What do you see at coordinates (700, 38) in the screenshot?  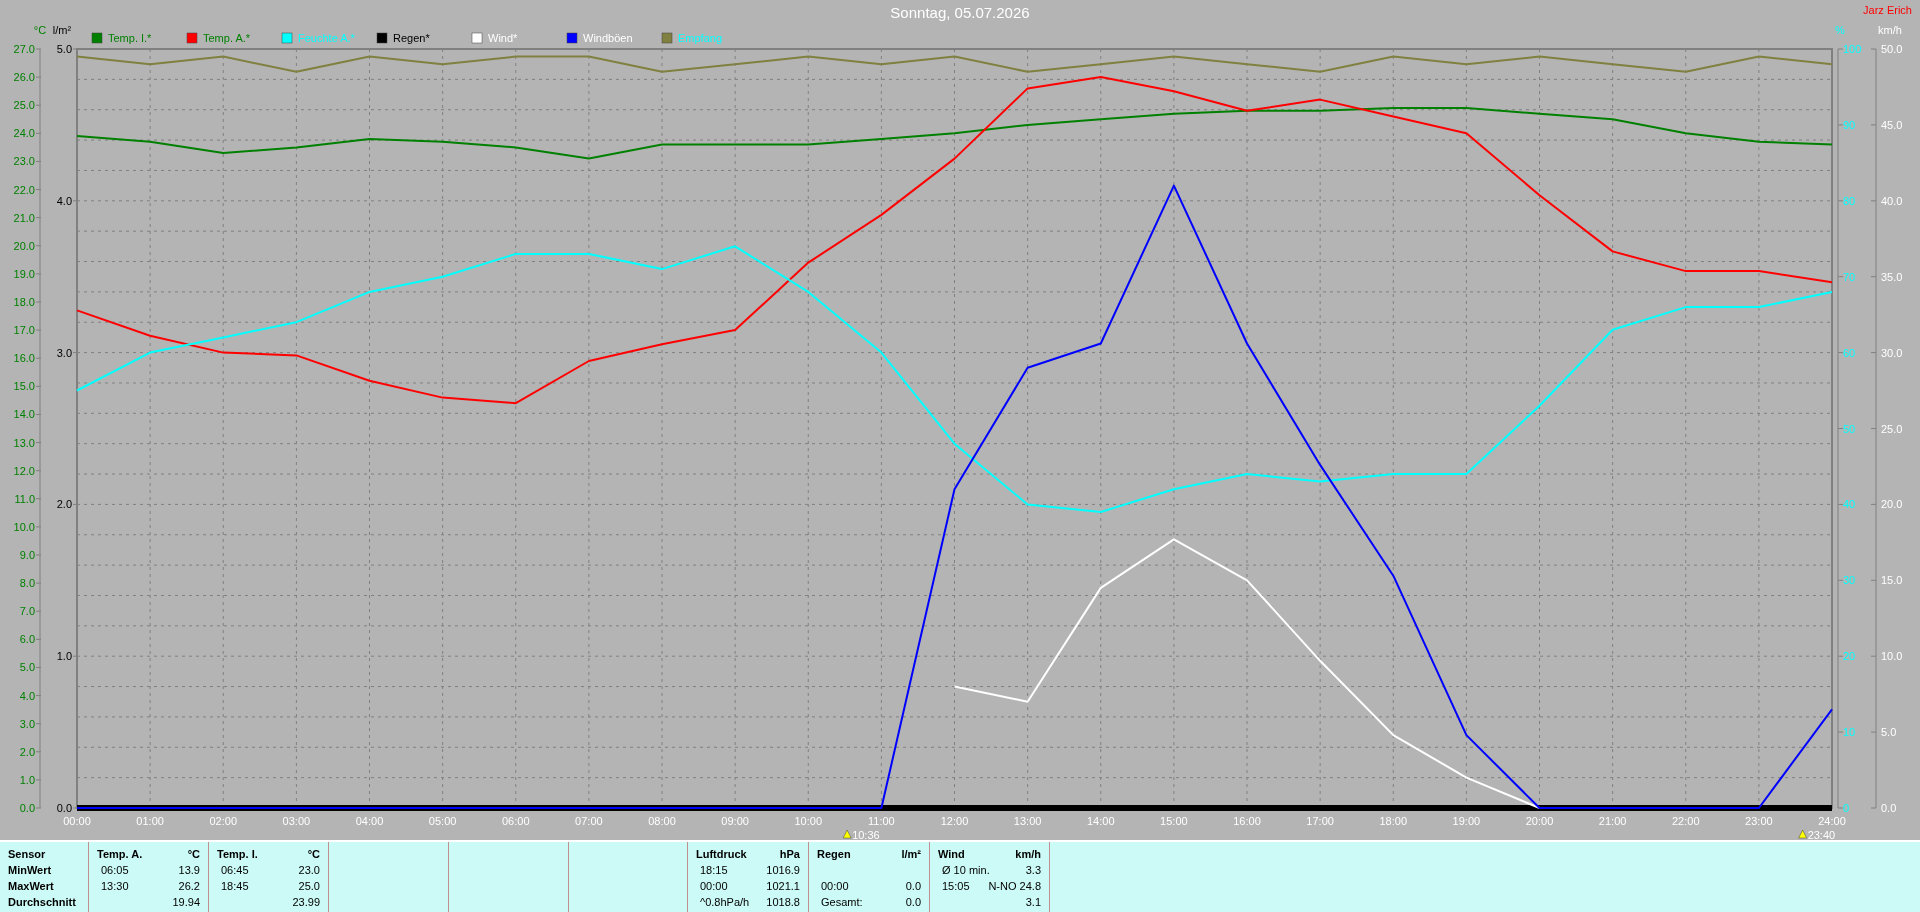 I see `legend-label: Empfang` at bounding box center [700, 38].